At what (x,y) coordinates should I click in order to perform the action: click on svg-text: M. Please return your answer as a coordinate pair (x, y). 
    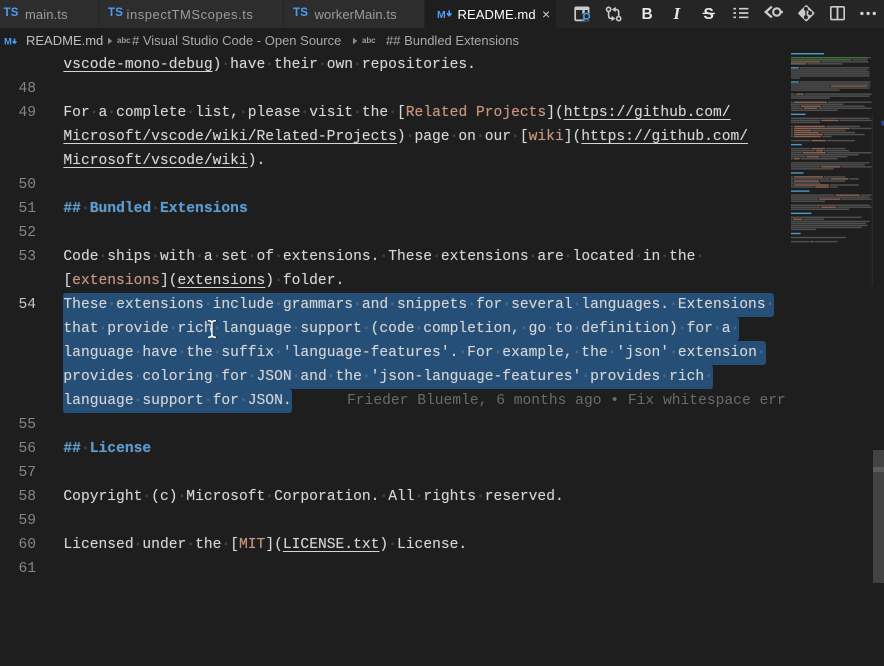
    Looking at the image, I should click on (8, 42).